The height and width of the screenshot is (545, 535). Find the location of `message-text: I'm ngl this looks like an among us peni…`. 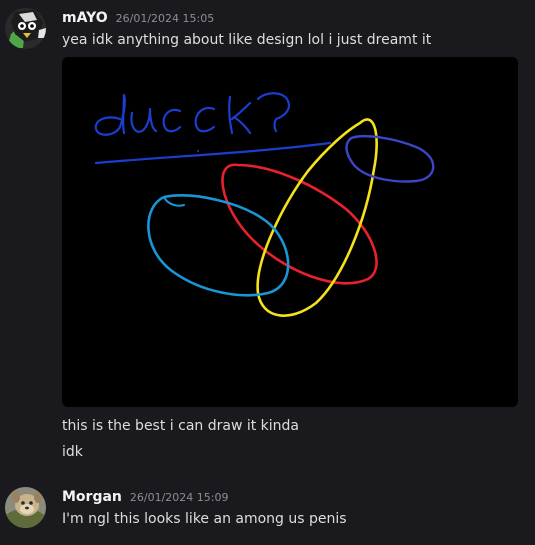

message-text: I'm ngl this looks like an among us peni… is located at coordinates (204, 519).